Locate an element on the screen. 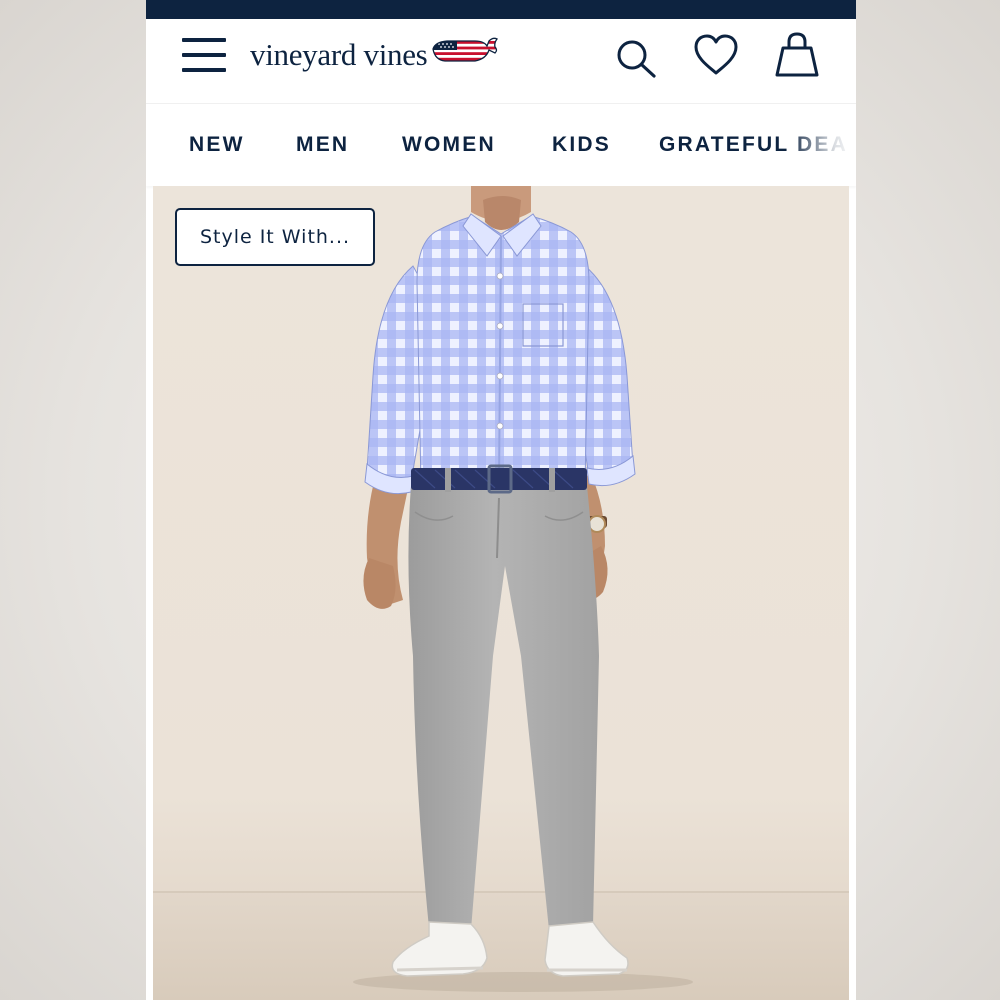 Image resolution: width=1000 pixels, height=1000 pixels. nav-item-men: MEN is located at coordinates (322, 145).